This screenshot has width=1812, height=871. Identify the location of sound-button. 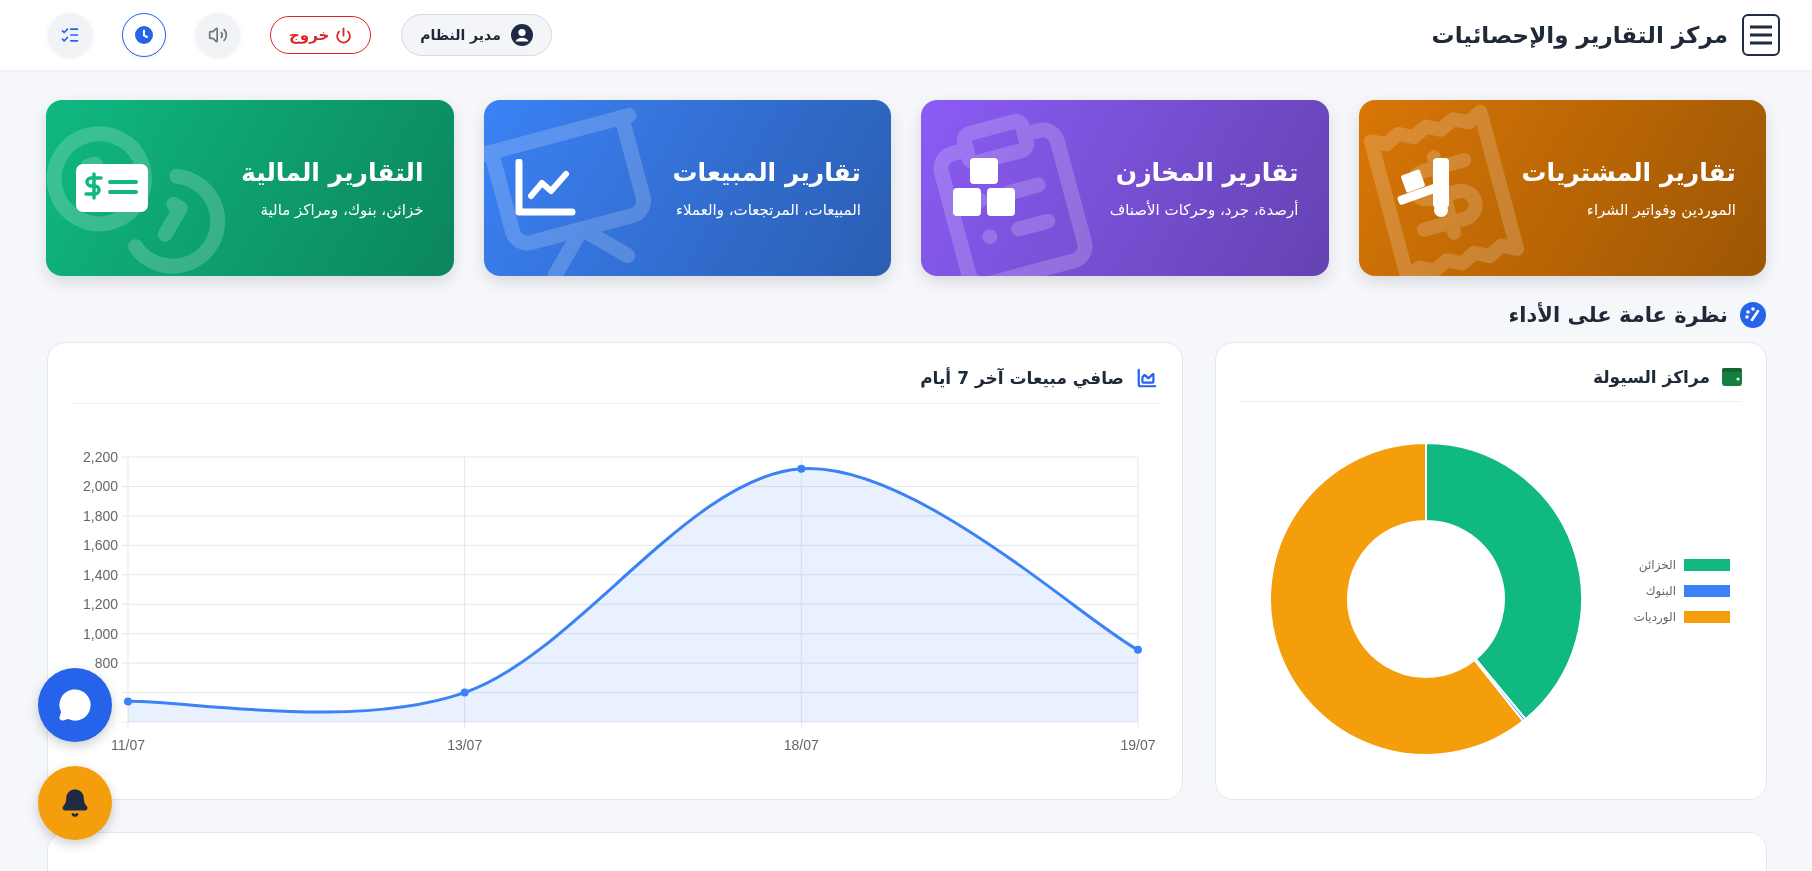
(218, 35).